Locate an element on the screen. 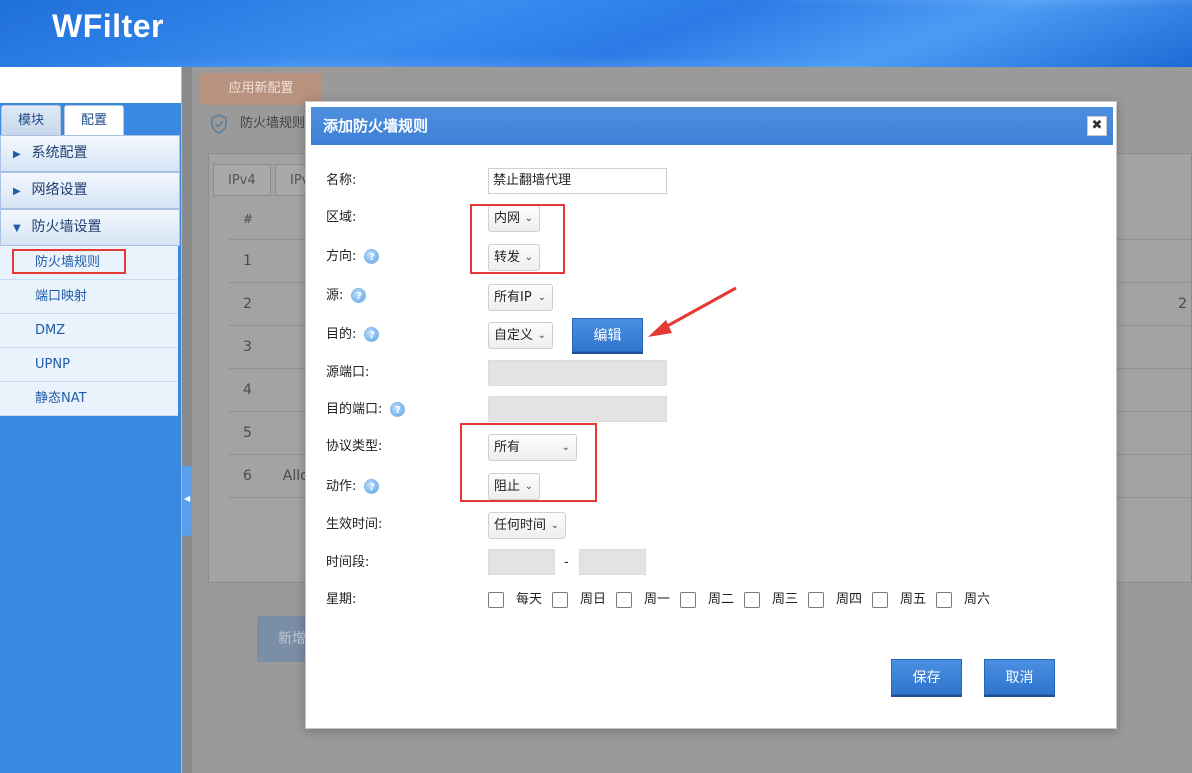 This screenshot has width=1192, height=773. weekday-checkbox-thu is located at coordinates (816, 600).